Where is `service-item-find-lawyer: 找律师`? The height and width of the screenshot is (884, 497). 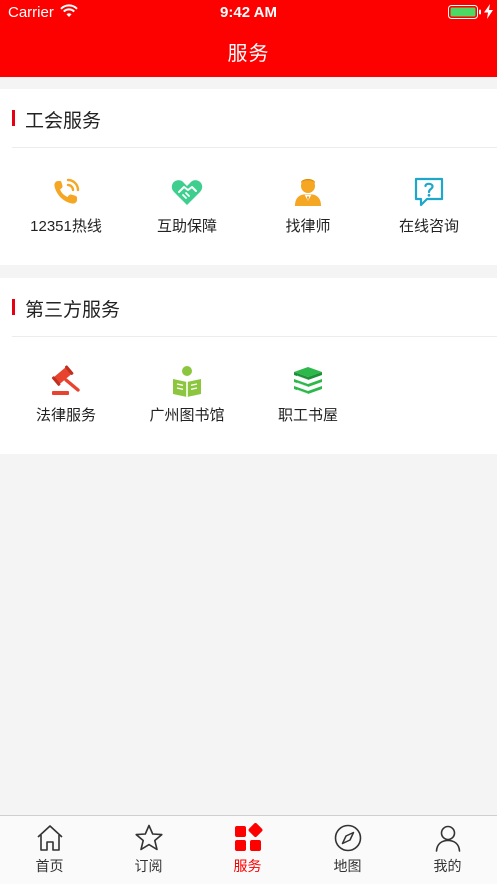
service-item-find-lawyer: 找律师 is located at coordinates (308, 210).